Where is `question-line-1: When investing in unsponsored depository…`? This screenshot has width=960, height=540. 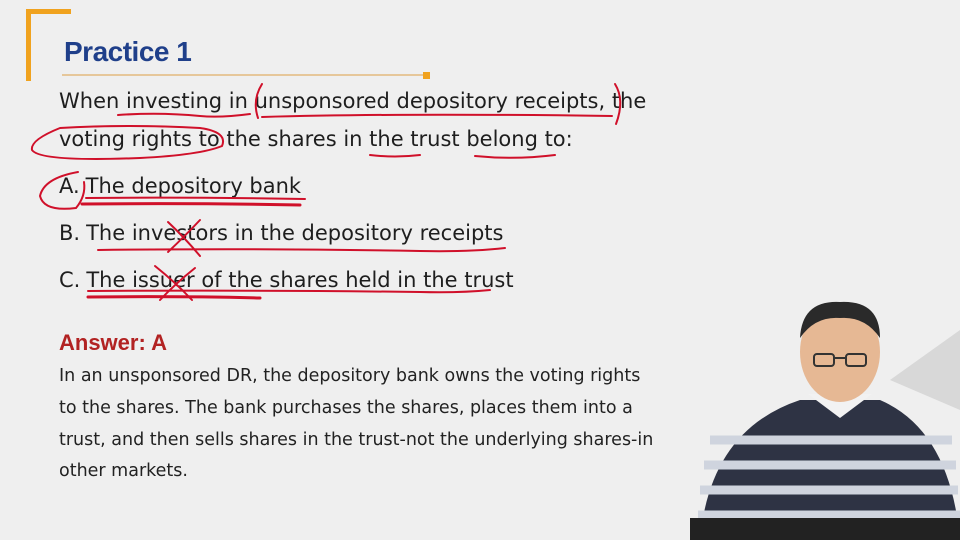 question-line-1: When investing in unsponsored depository… is located at coordinates (353, 101).